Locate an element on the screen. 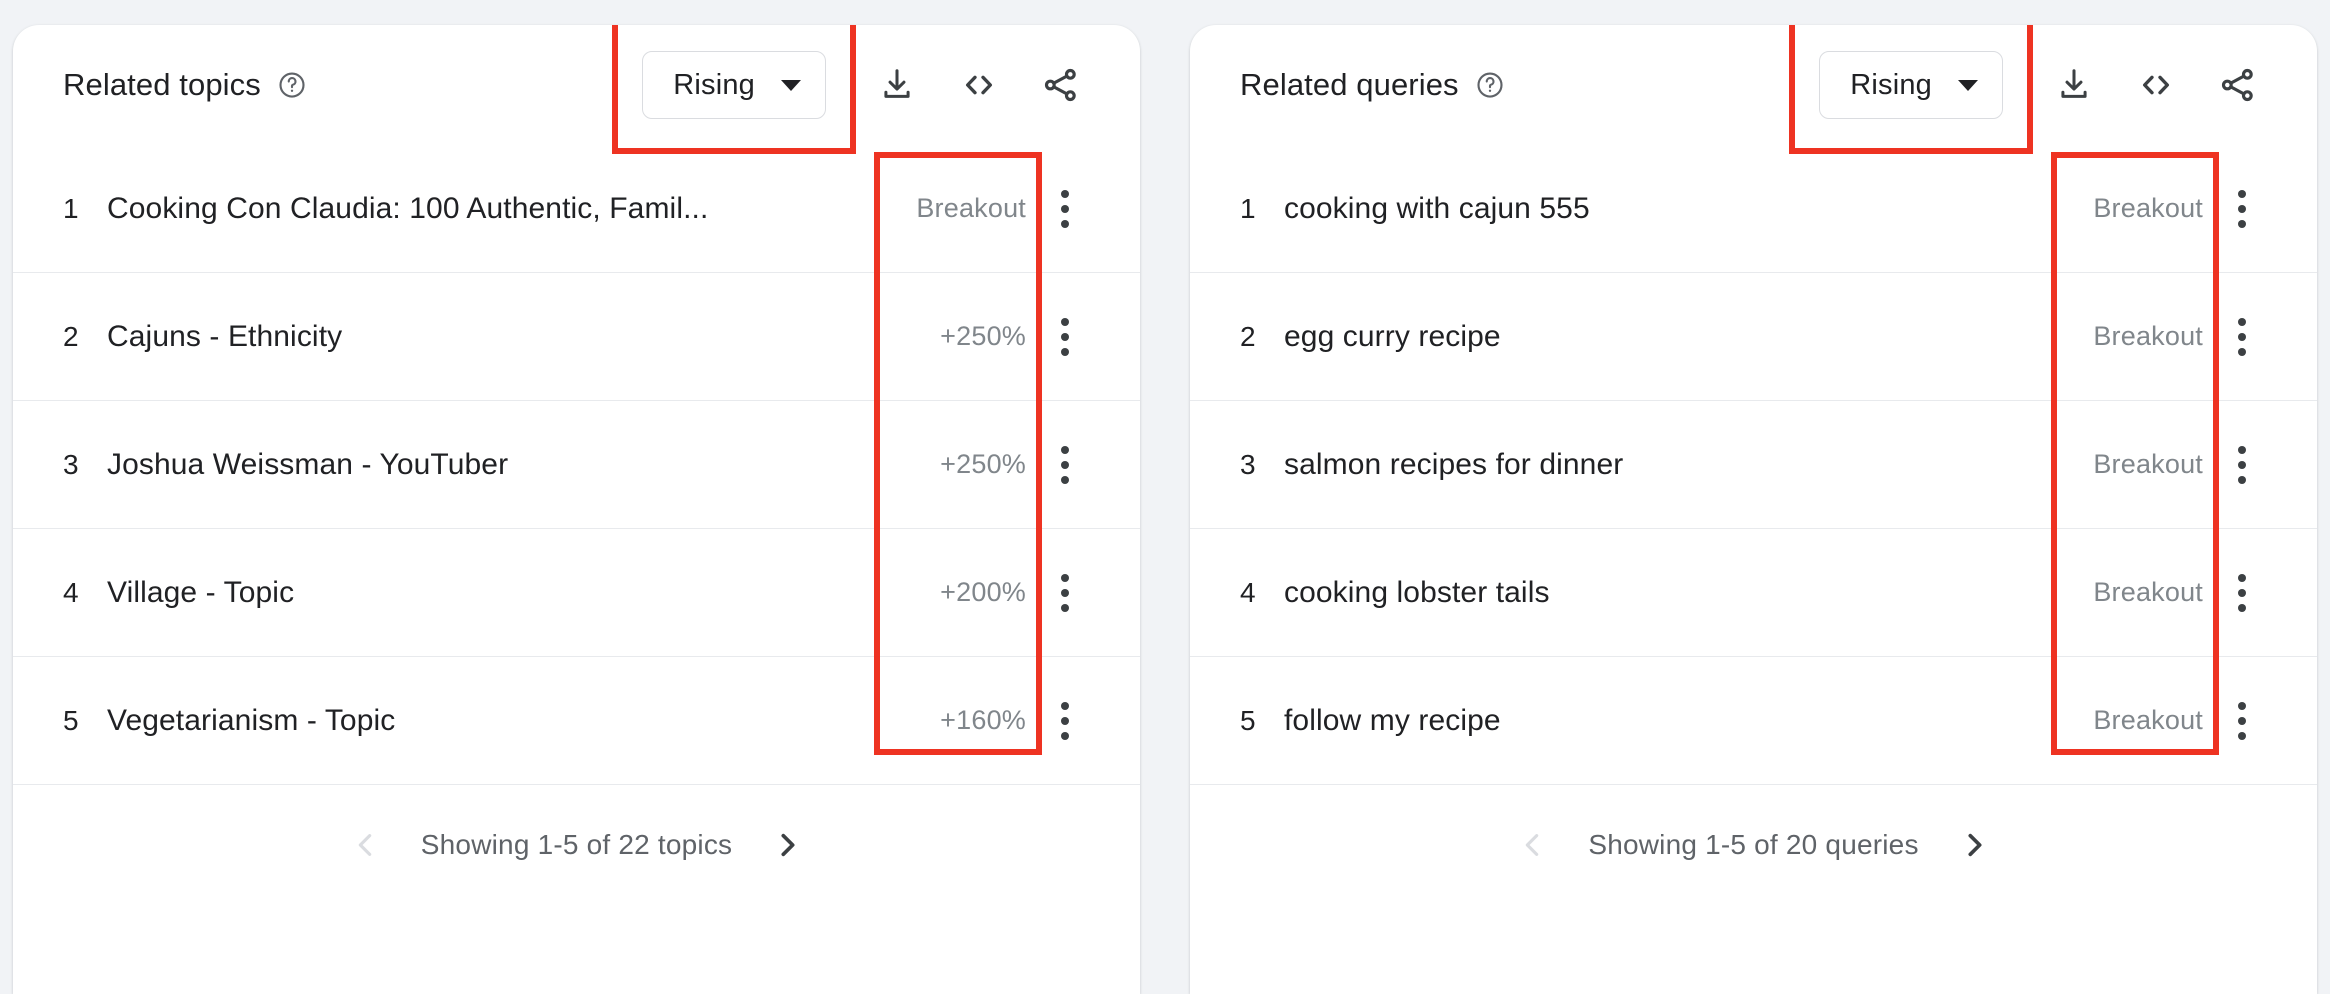 Image resolution: width=2330 pixels, height=994 pixels. row-label: follow my recipe is located at coordinates (1392, 720).